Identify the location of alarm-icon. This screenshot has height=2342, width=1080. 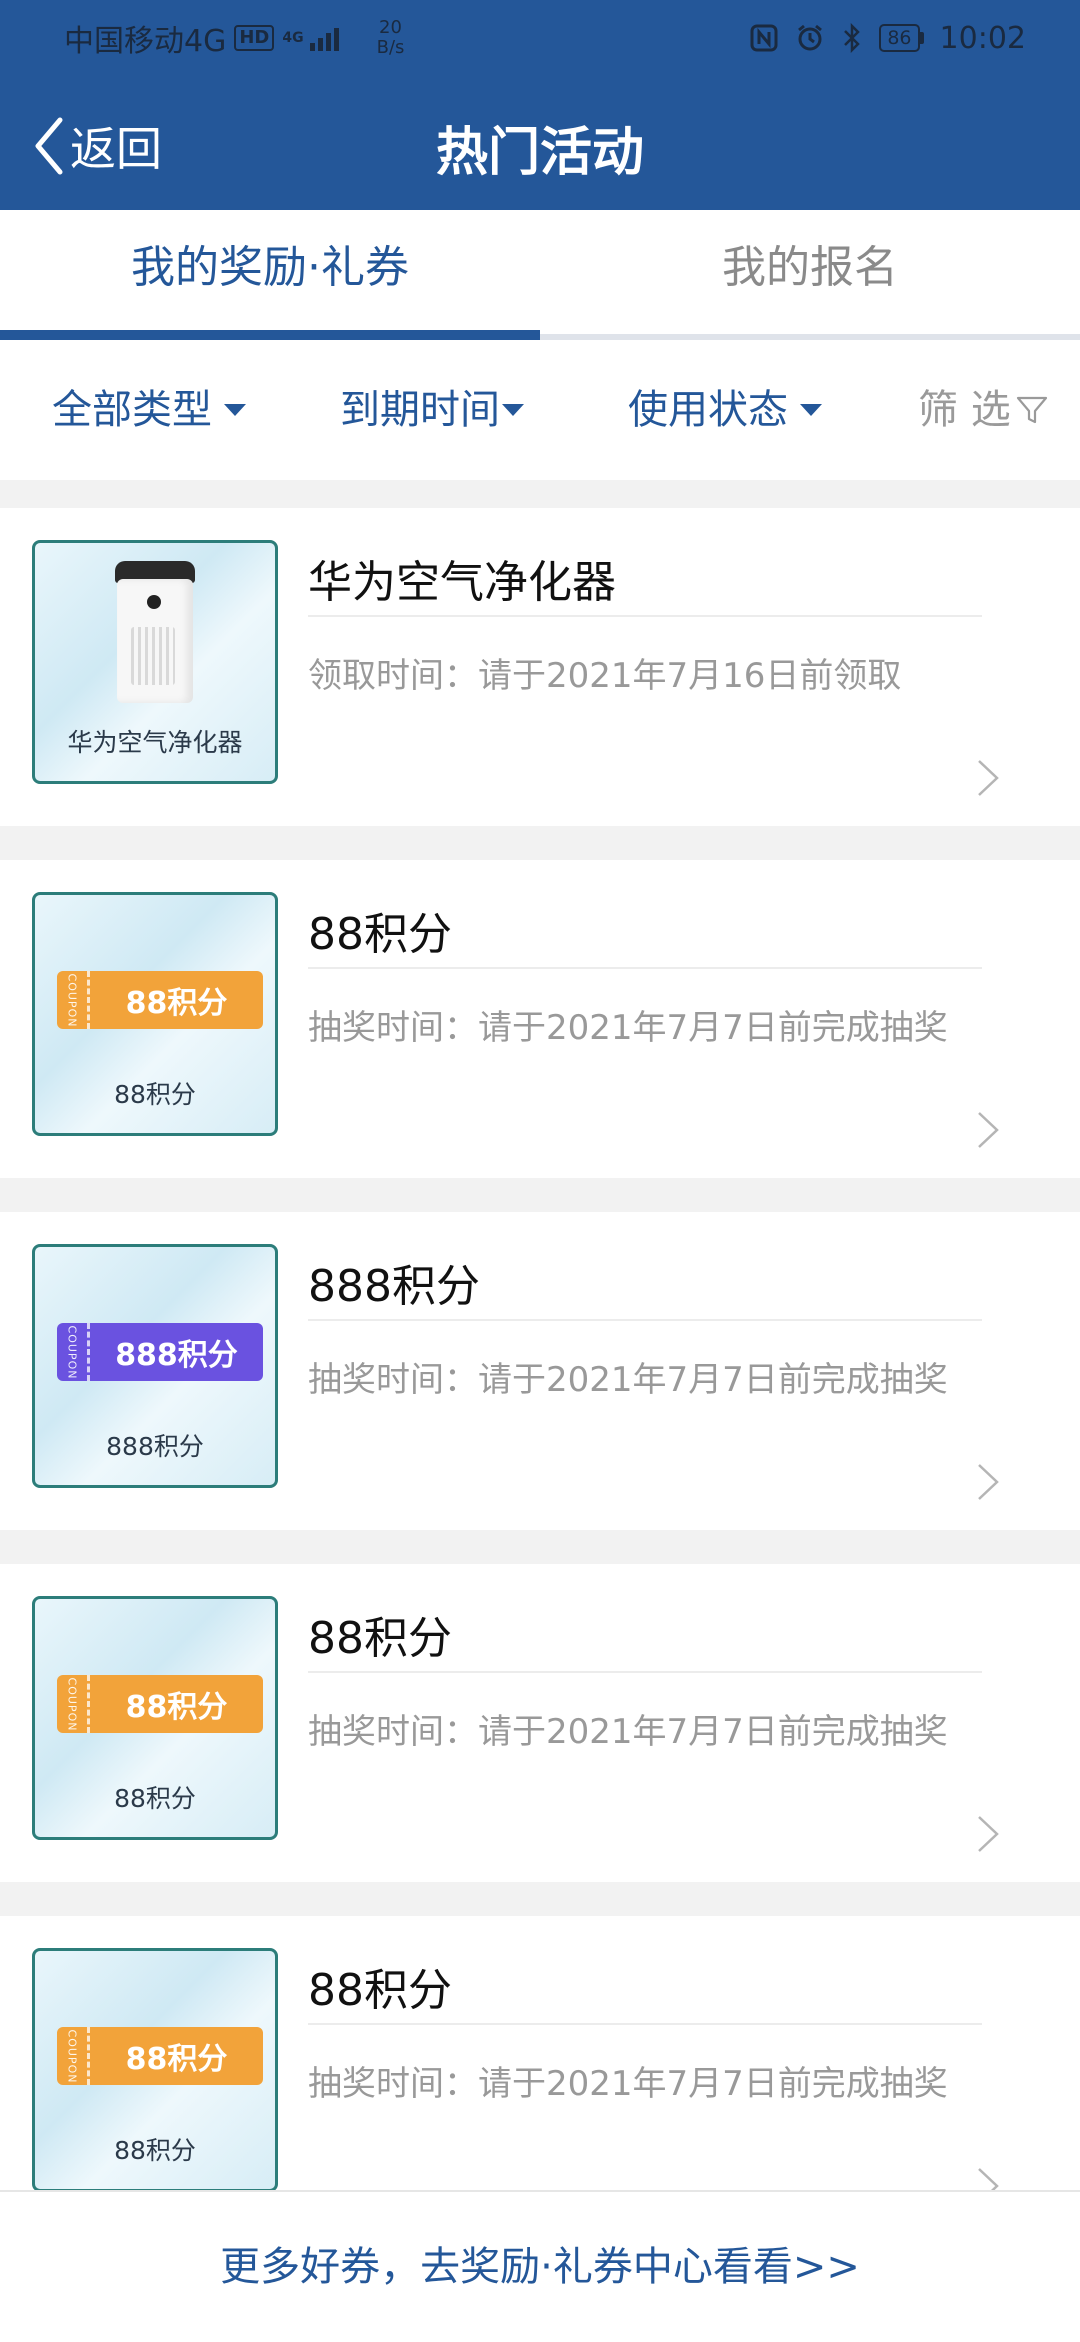
(810, 37).